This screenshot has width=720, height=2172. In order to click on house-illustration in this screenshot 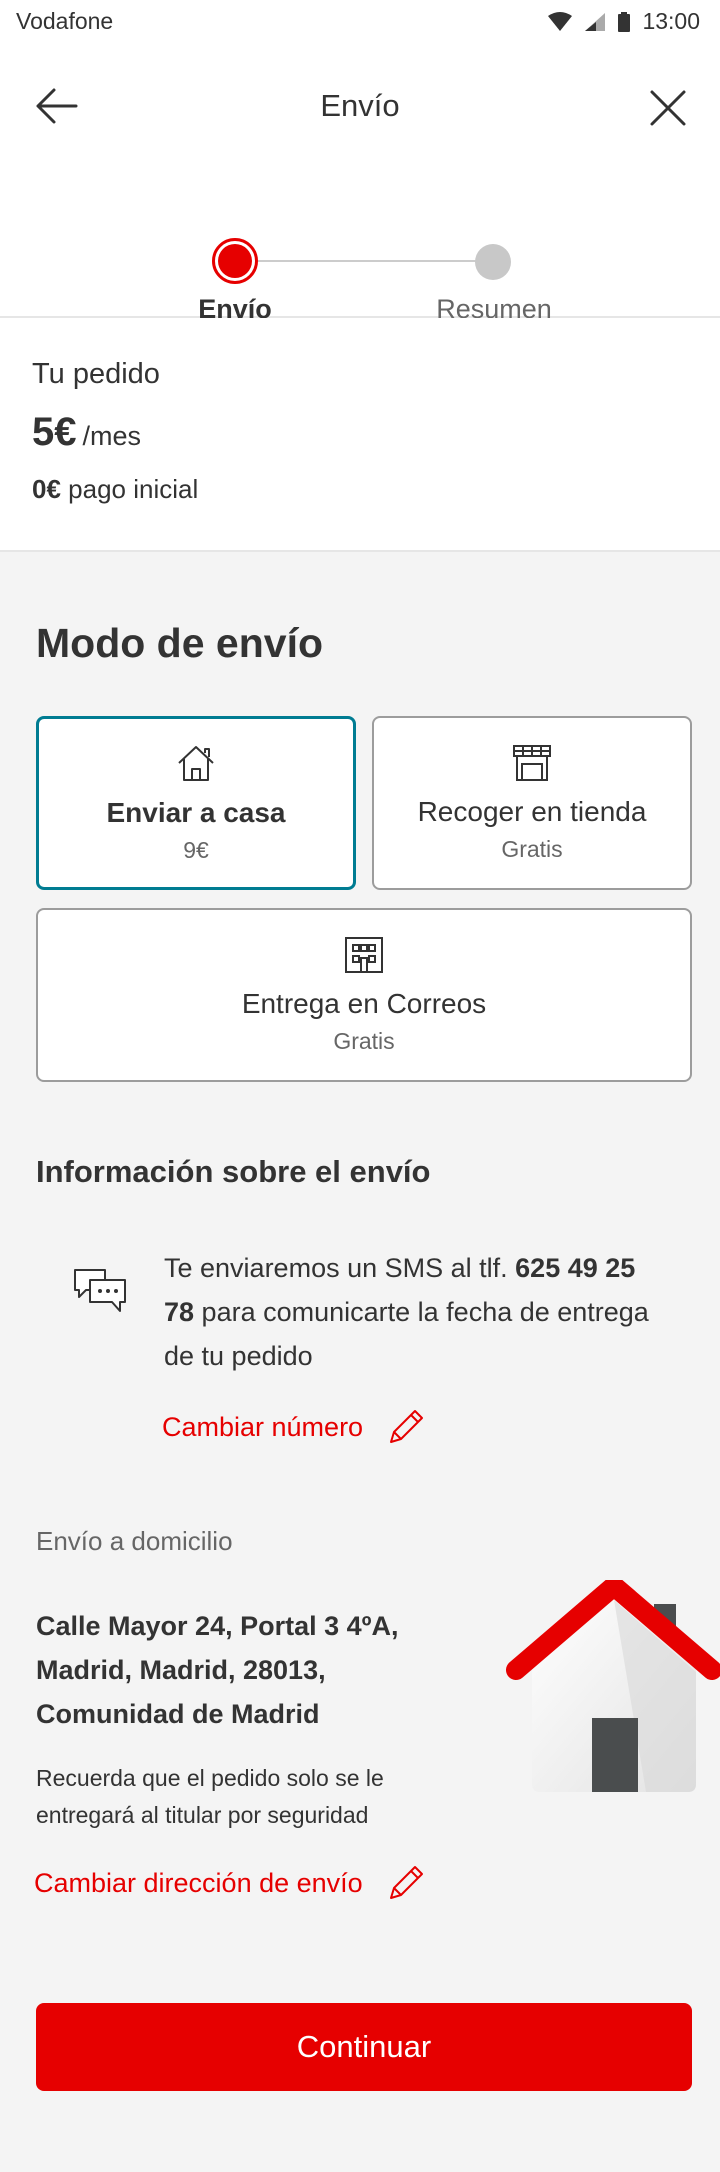, I will do `click(613, 1686)`.